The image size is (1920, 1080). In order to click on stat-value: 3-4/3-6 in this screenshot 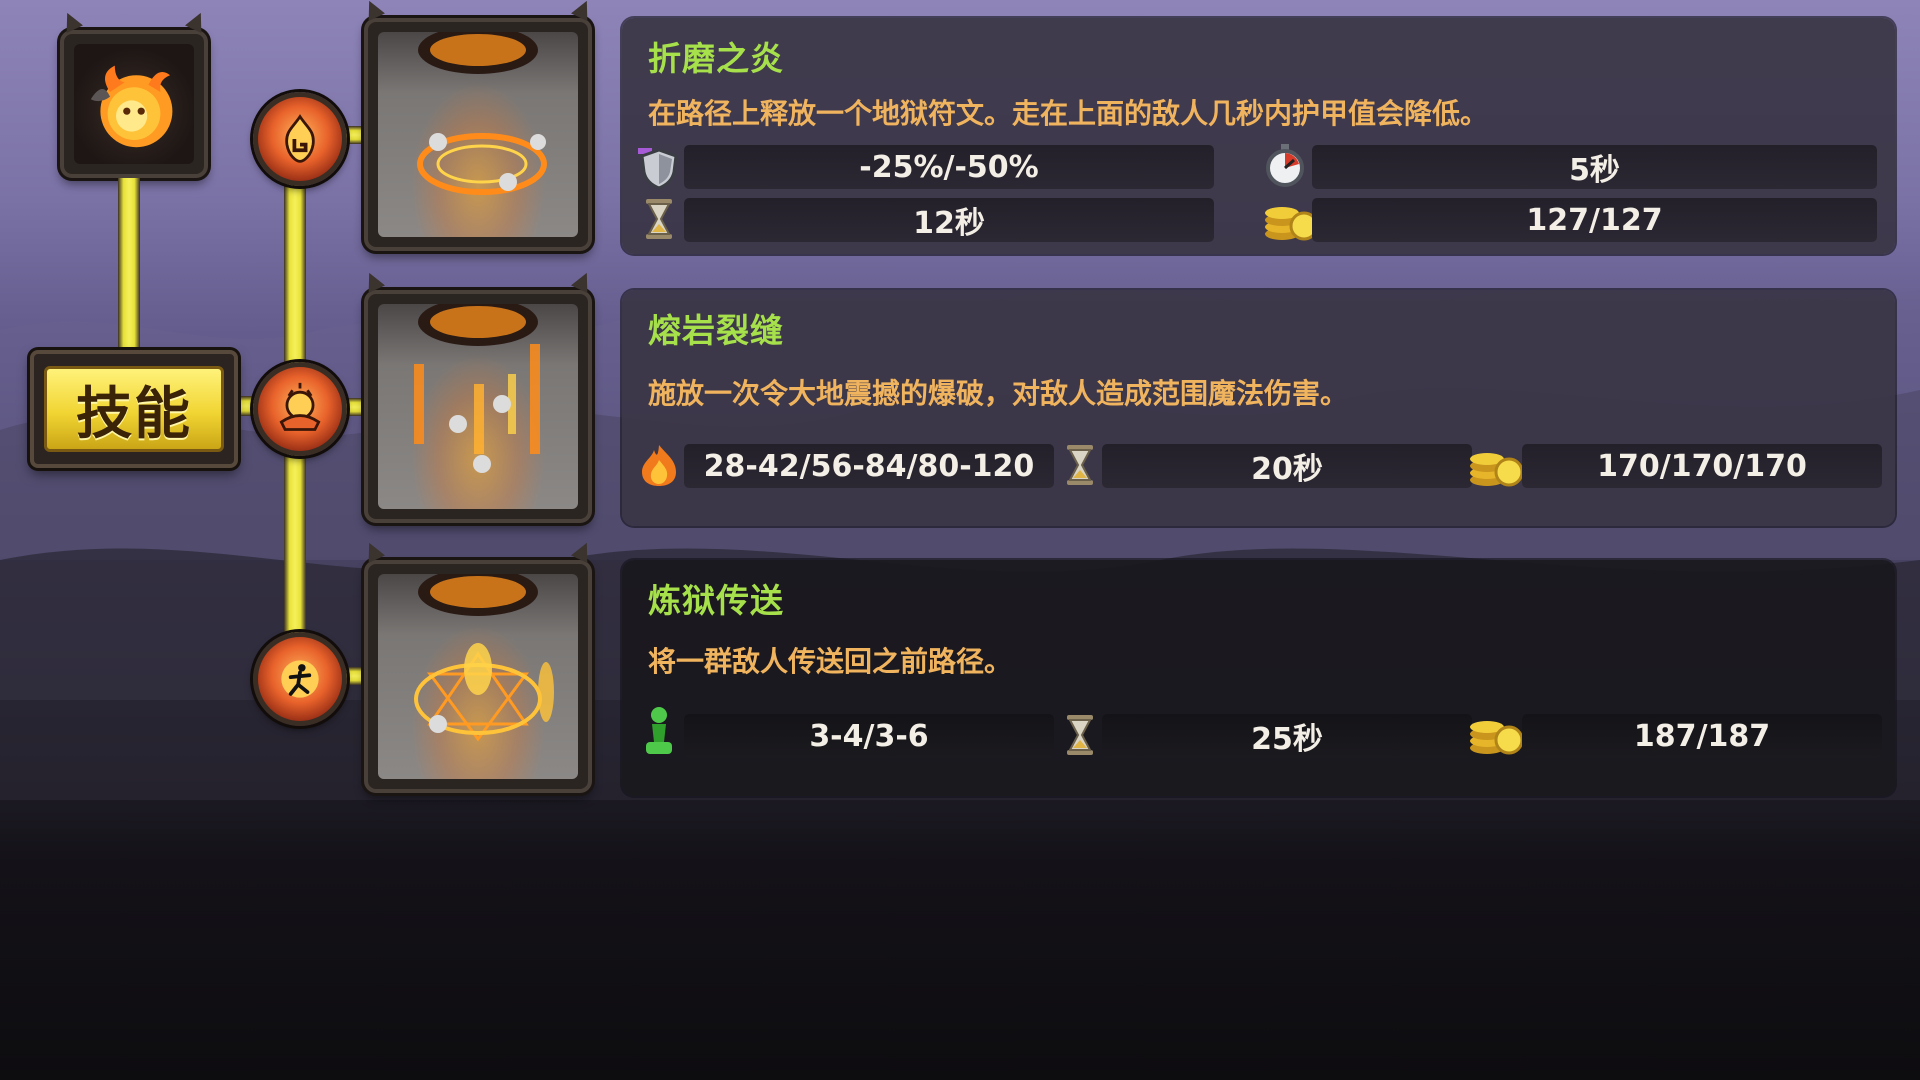, I will do `click(869, 736)`.